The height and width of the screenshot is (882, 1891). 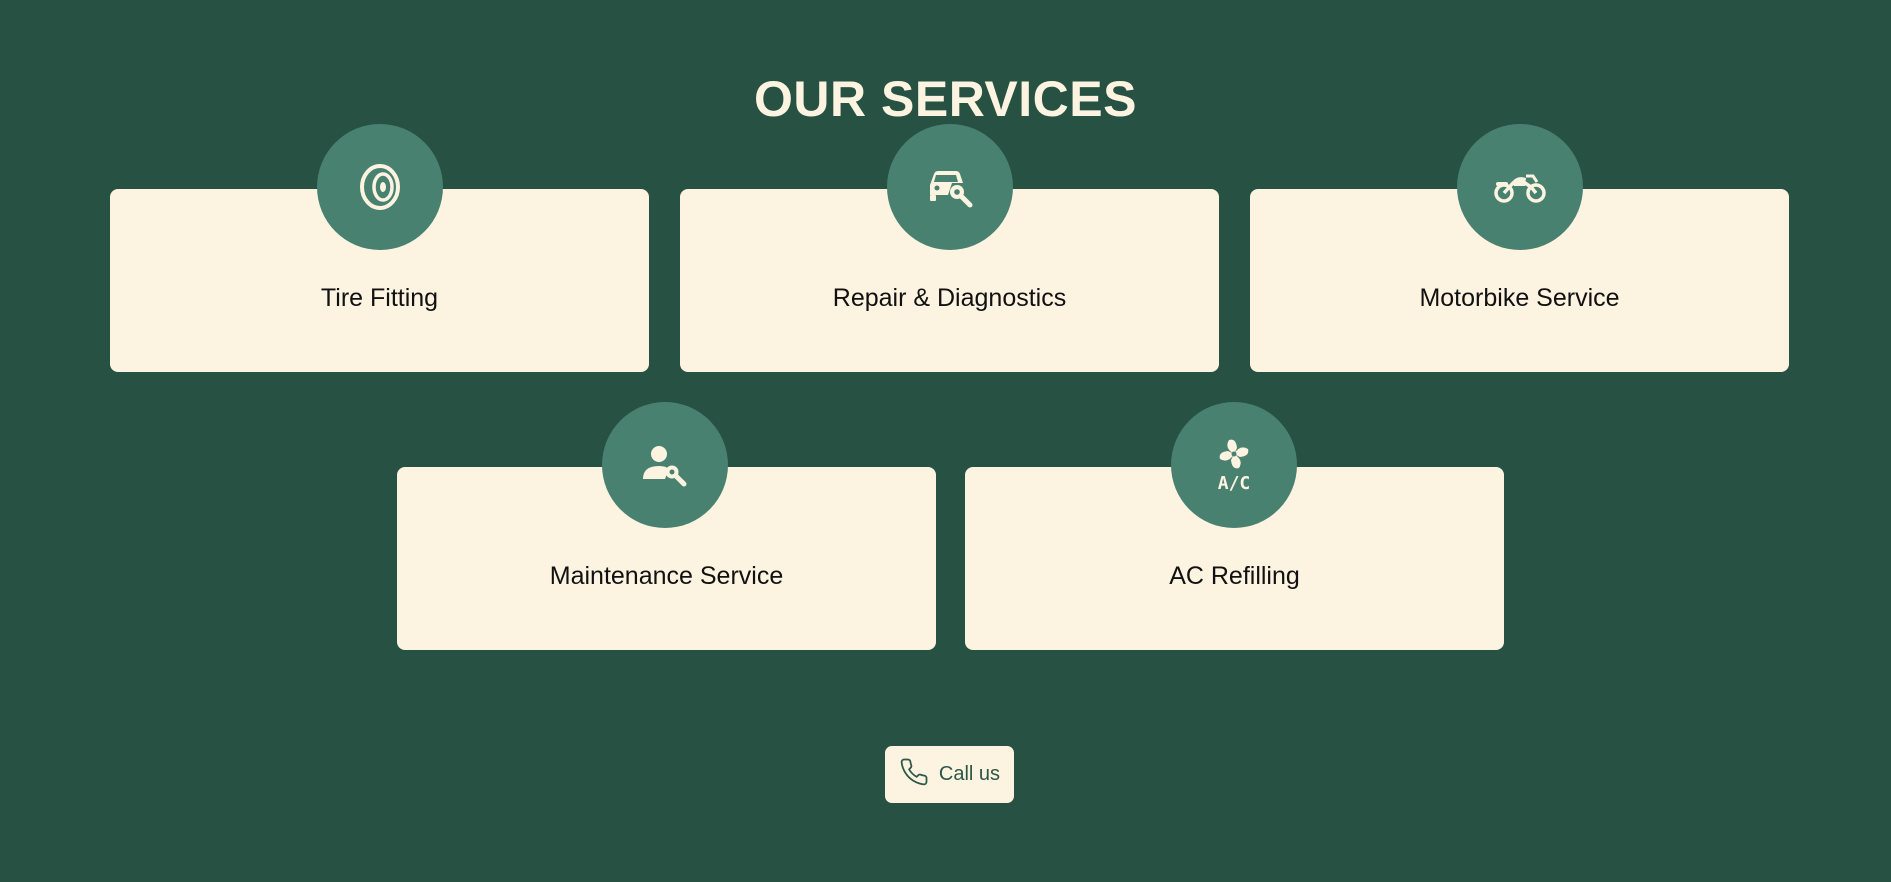 What do you see at coordinates (914, 774) in the screenshot?
I see `phone-icon` at bounding box center [914, 774].